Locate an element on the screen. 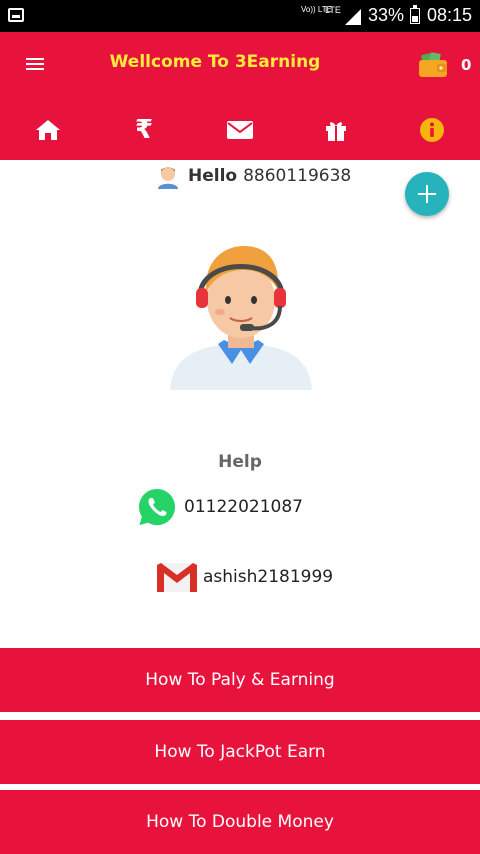 The height and width of the screenshot is (854, 480). notification-icon is located at coordinates (16, 15).